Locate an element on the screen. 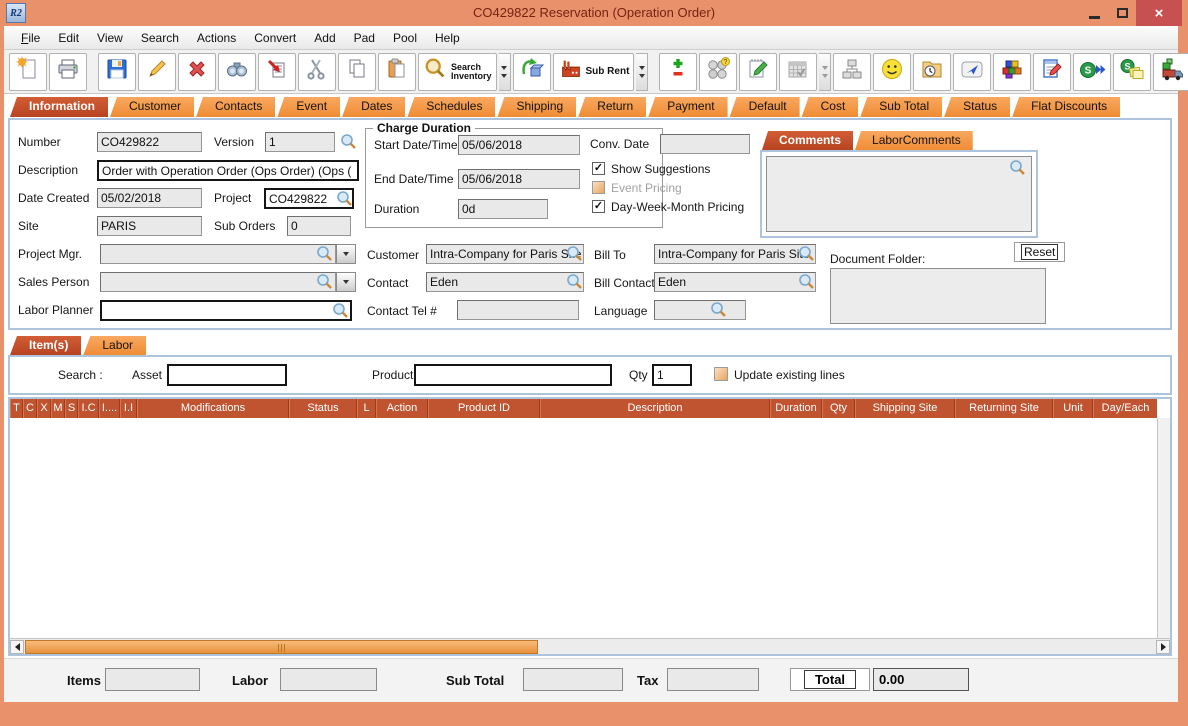 The image size is (1188, 726). column-header: I.I is located at coordinates (128, 408).